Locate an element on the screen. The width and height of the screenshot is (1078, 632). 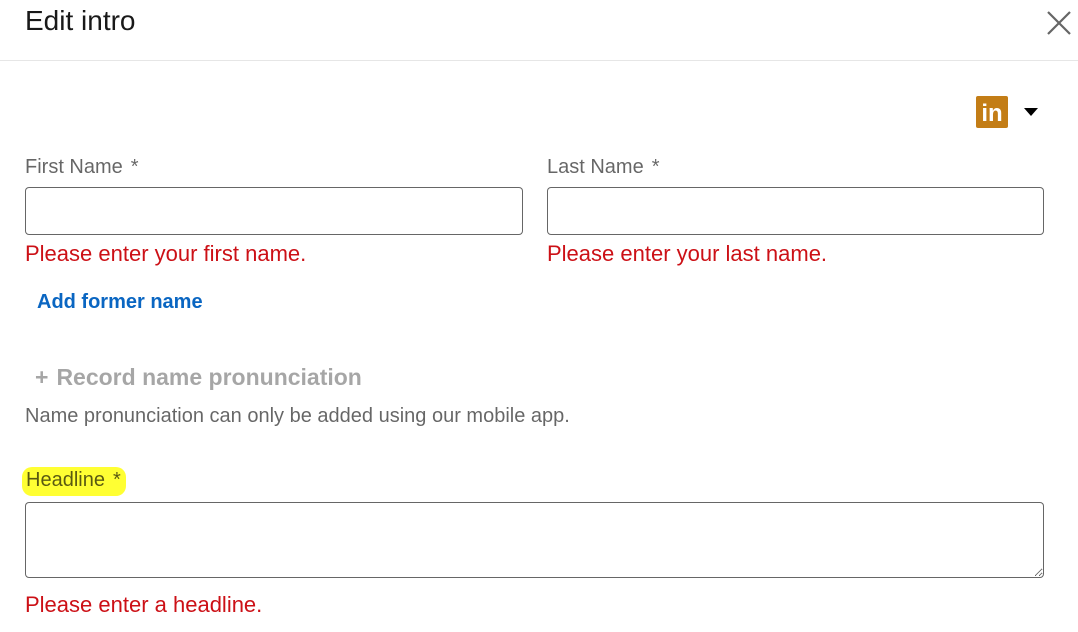
modal-title: Edit intro is located at coordinates (80, 20).